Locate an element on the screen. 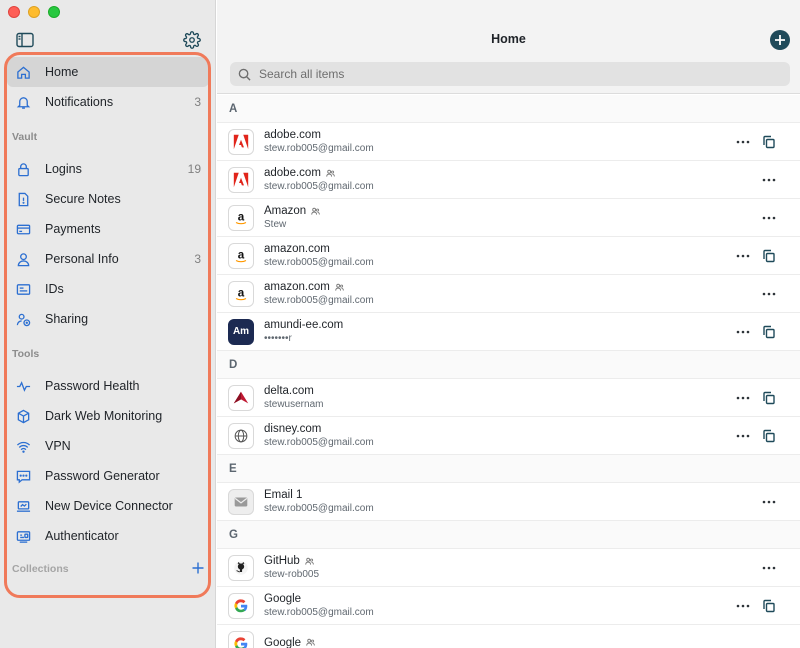 The image size is (800, 648). list-item: Google is located at coordinates (508, 636).